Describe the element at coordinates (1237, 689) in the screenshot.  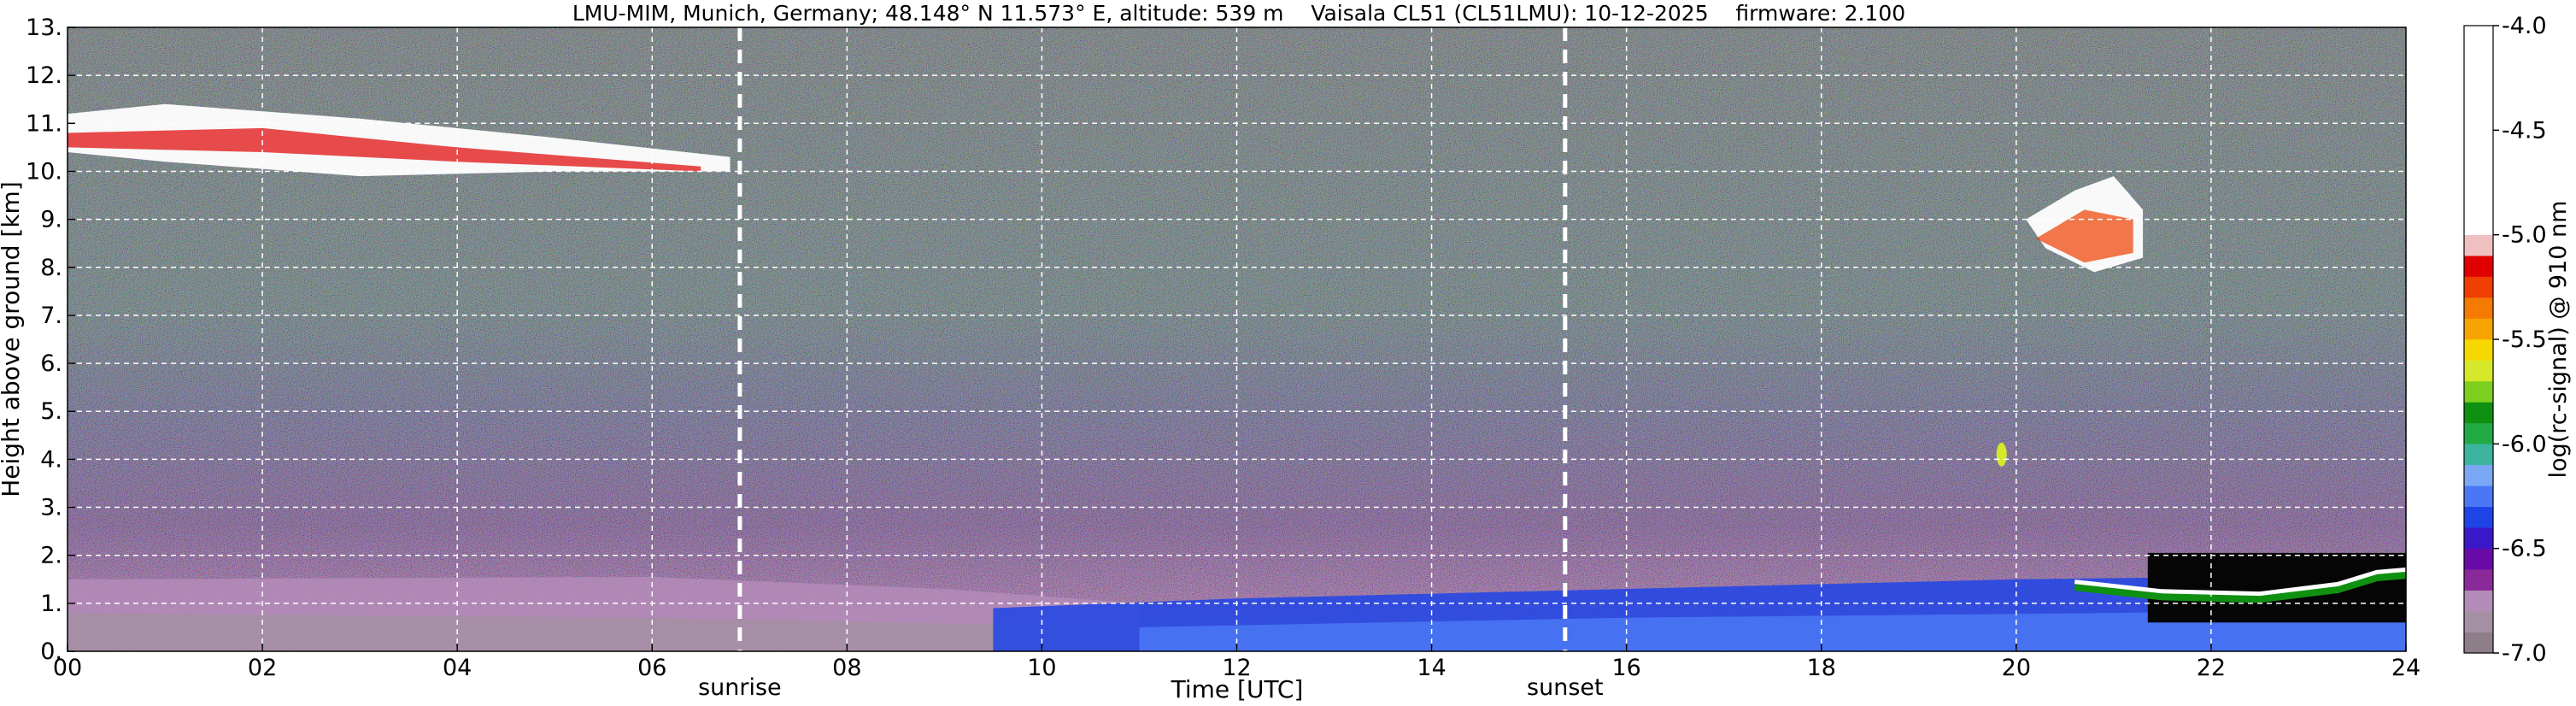
I see `x-axis-label: Time [UTC]` at that location.